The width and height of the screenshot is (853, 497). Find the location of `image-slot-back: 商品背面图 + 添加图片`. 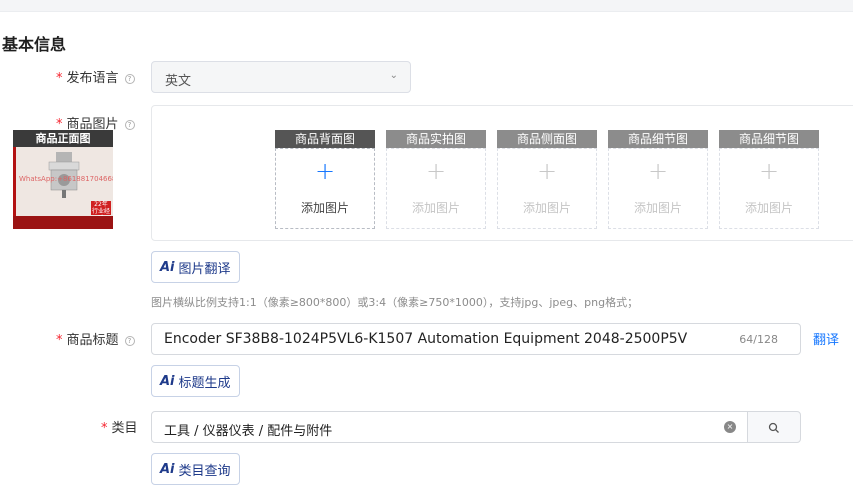

image-slot-back: 商品背面图 + 添加图片 is located at coordinates (325, 188).